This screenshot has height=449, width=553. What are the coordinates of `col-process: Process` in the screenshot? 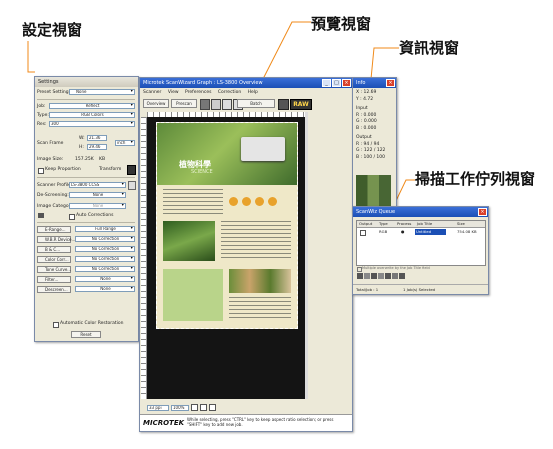 It's located at (404, 224).